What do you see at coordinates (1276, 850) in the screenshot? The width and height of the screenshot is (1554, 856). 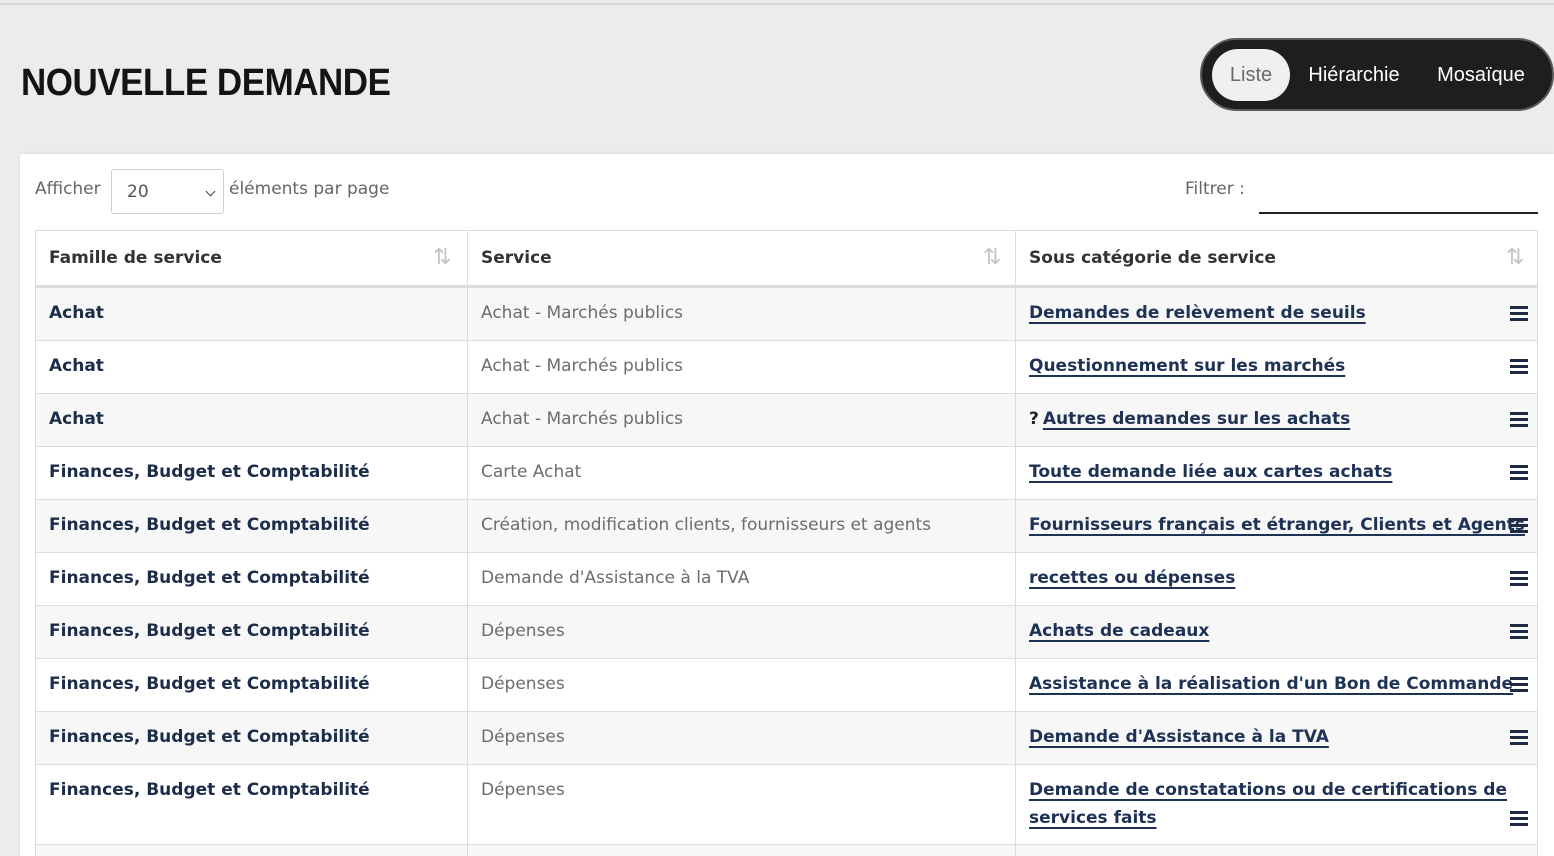 I see `cell-sous-categorie` at bounding box center [1276, 850].